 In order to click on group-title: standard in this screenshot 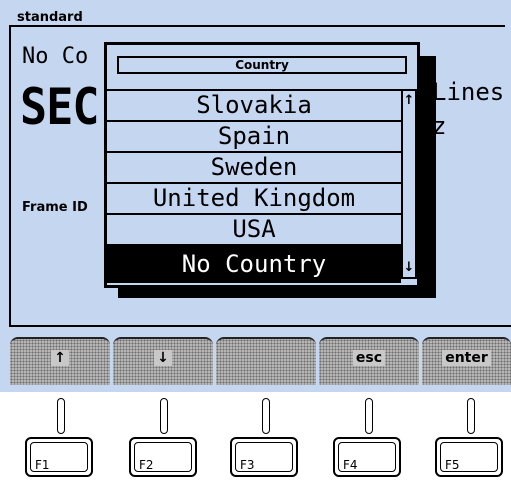, I will do `click(50, 17)`.